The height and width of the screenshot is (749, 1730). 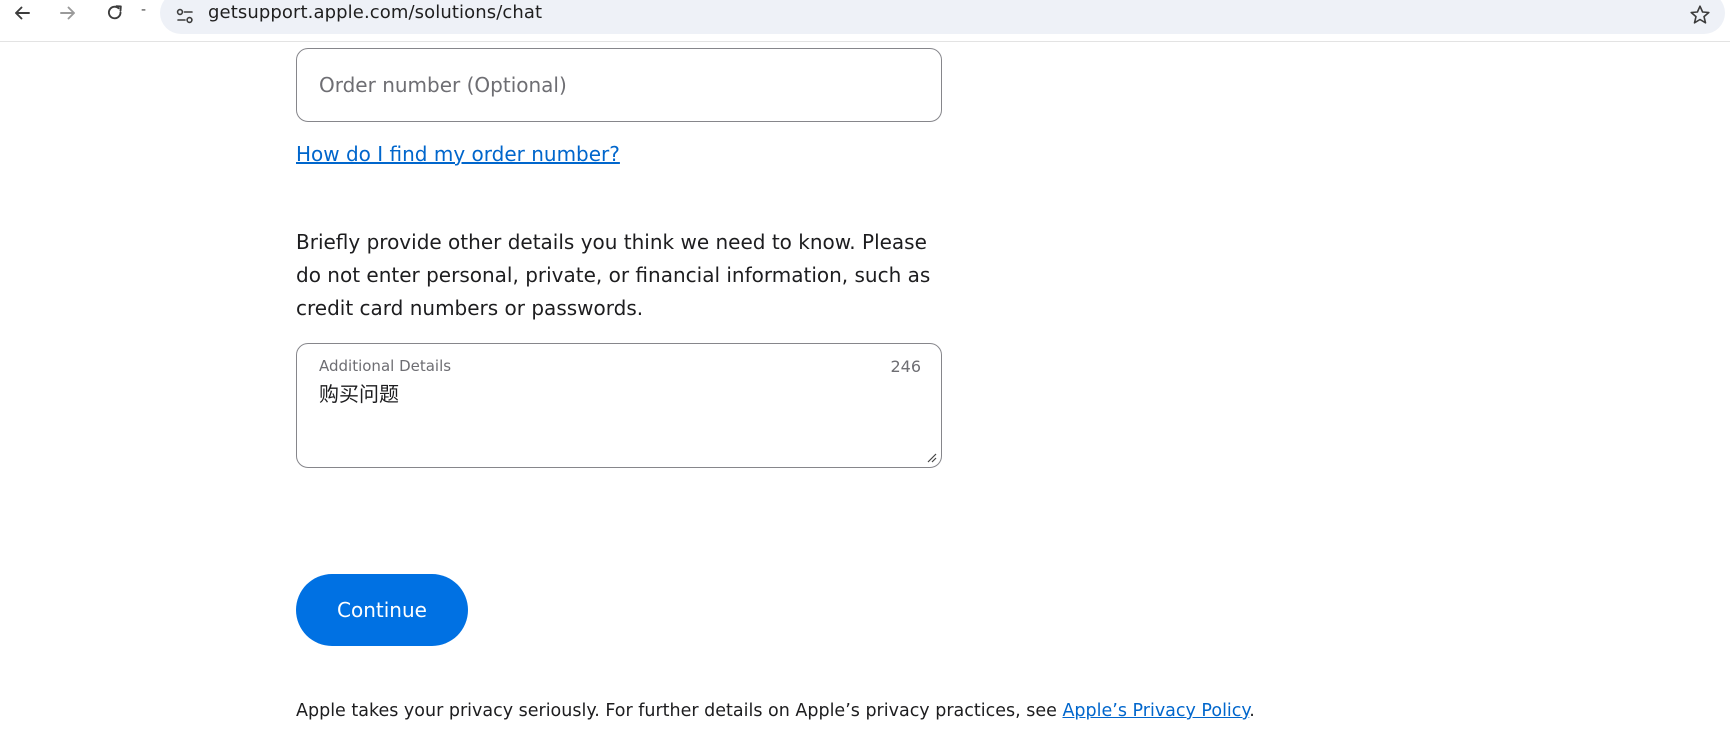 I want to click on order-number-input, so click(x=619, y=85).